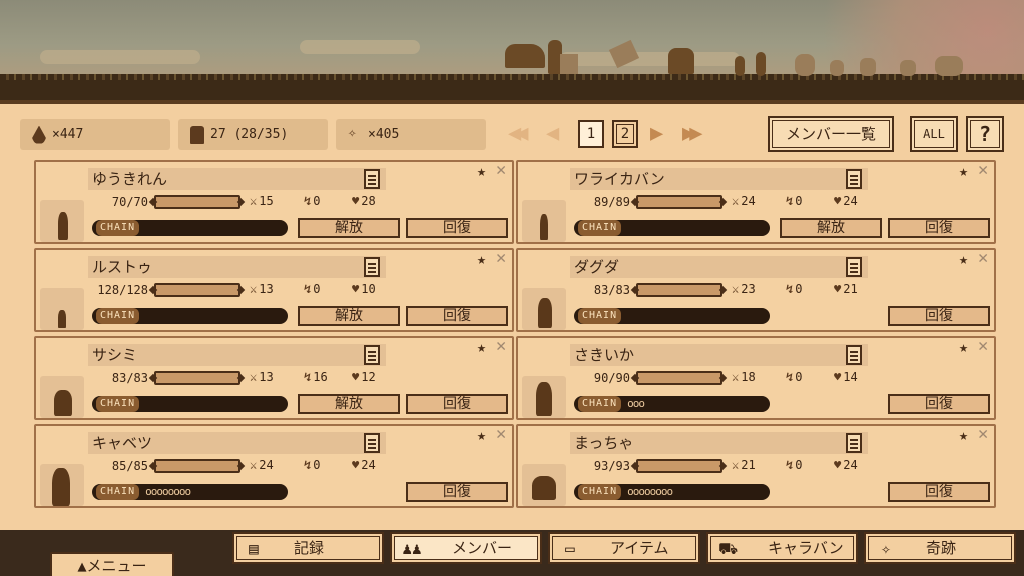  Describe the element at coordinates (624, 548) in the screenshot. I see `tab-items: ▭ アイテム` at that location.